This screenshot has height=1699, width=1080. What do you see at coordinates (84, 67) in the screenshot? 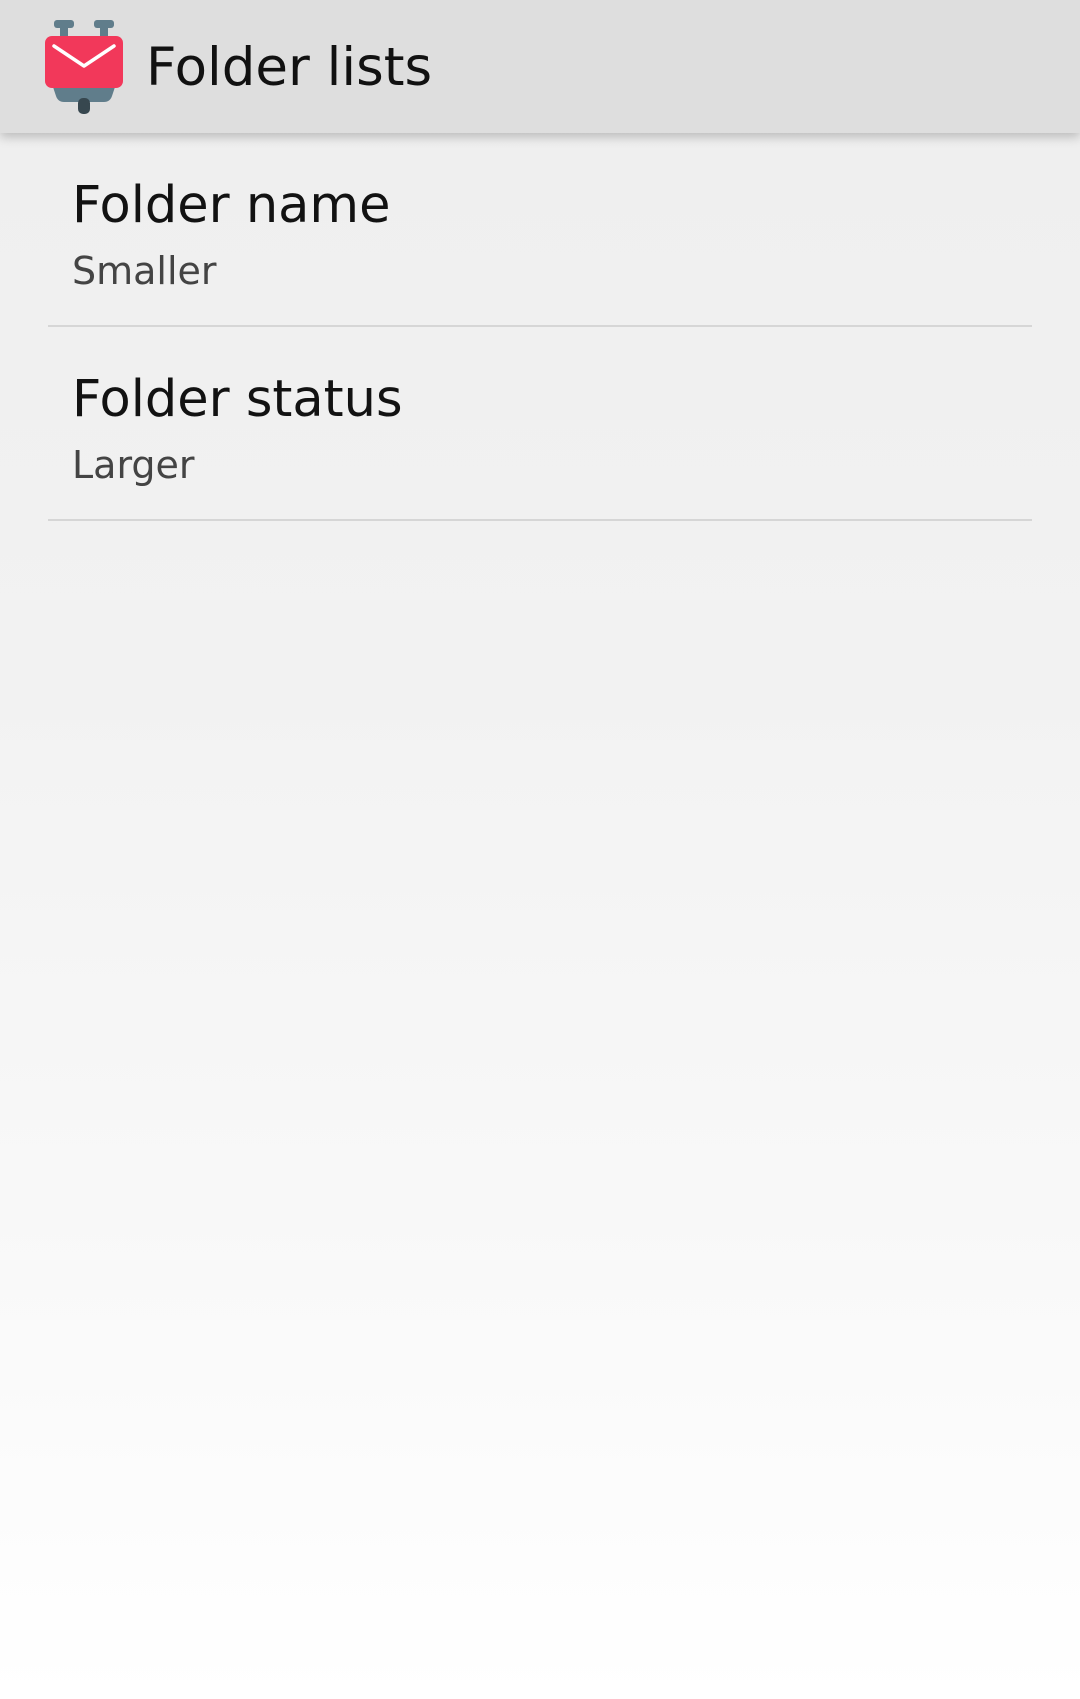
I see `k9-mail-app-icon` at bounding box center [84, 67].